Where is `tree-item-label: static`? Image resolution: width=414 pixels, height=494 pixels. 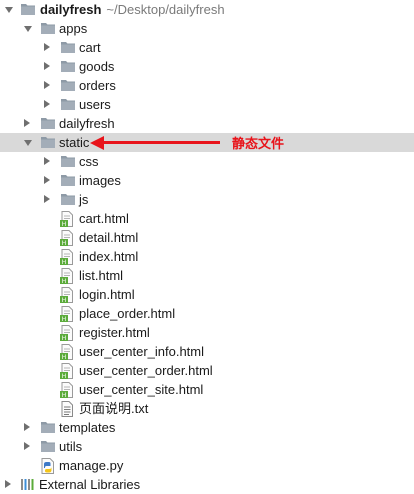
tree-item-label: static is located at coordinates (74, 142).